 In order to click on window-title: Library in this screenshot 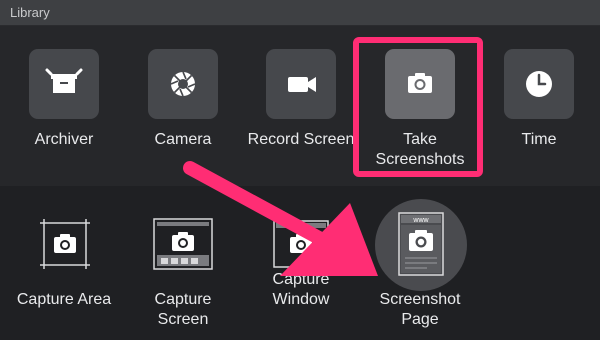, I will do `click(30, 12)`.